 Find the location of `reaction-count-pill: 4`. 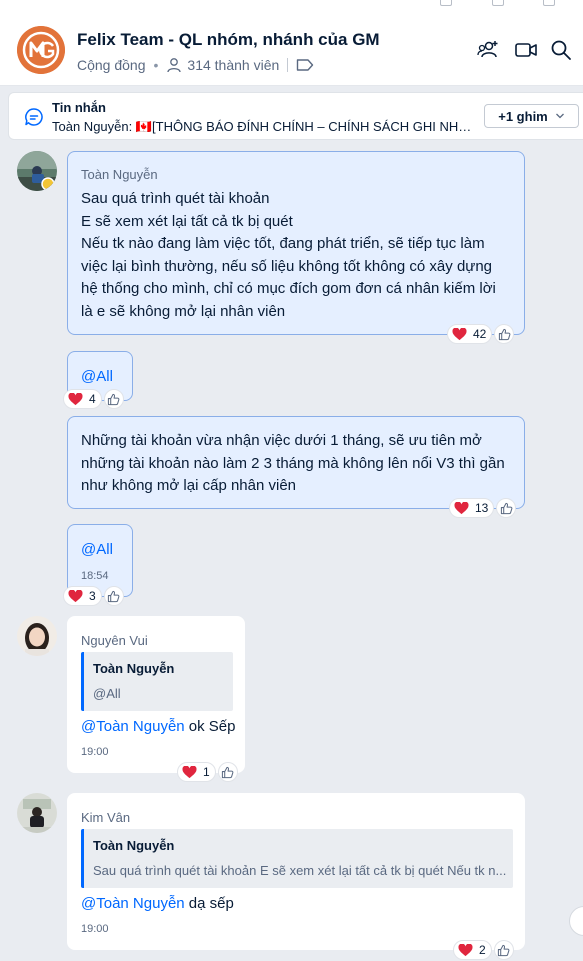

reaction-count-pill: 4 is located at coordinates (82, 399).